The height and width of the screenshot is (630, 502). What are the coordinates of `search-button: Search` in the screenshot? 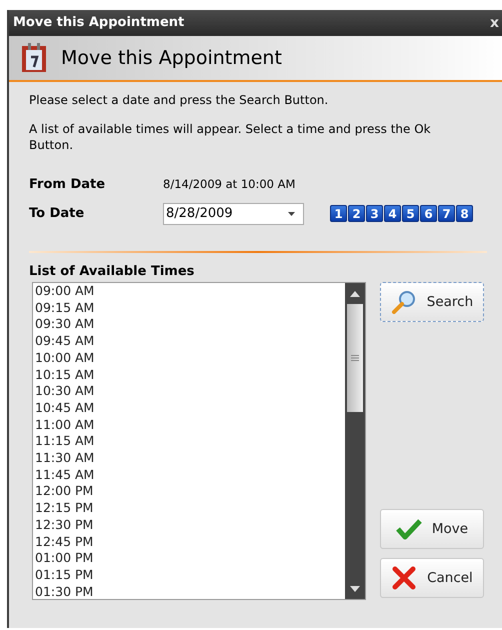 It's located at (432, 302).